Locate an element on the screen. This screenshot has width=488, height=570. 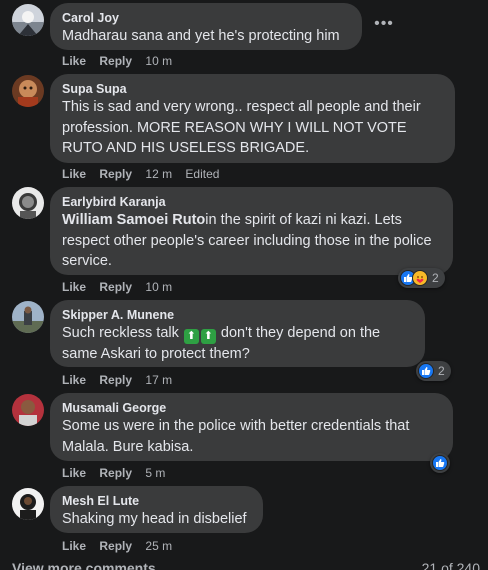
comment-count: 21 of 240 is located at coordinates (450, 565).